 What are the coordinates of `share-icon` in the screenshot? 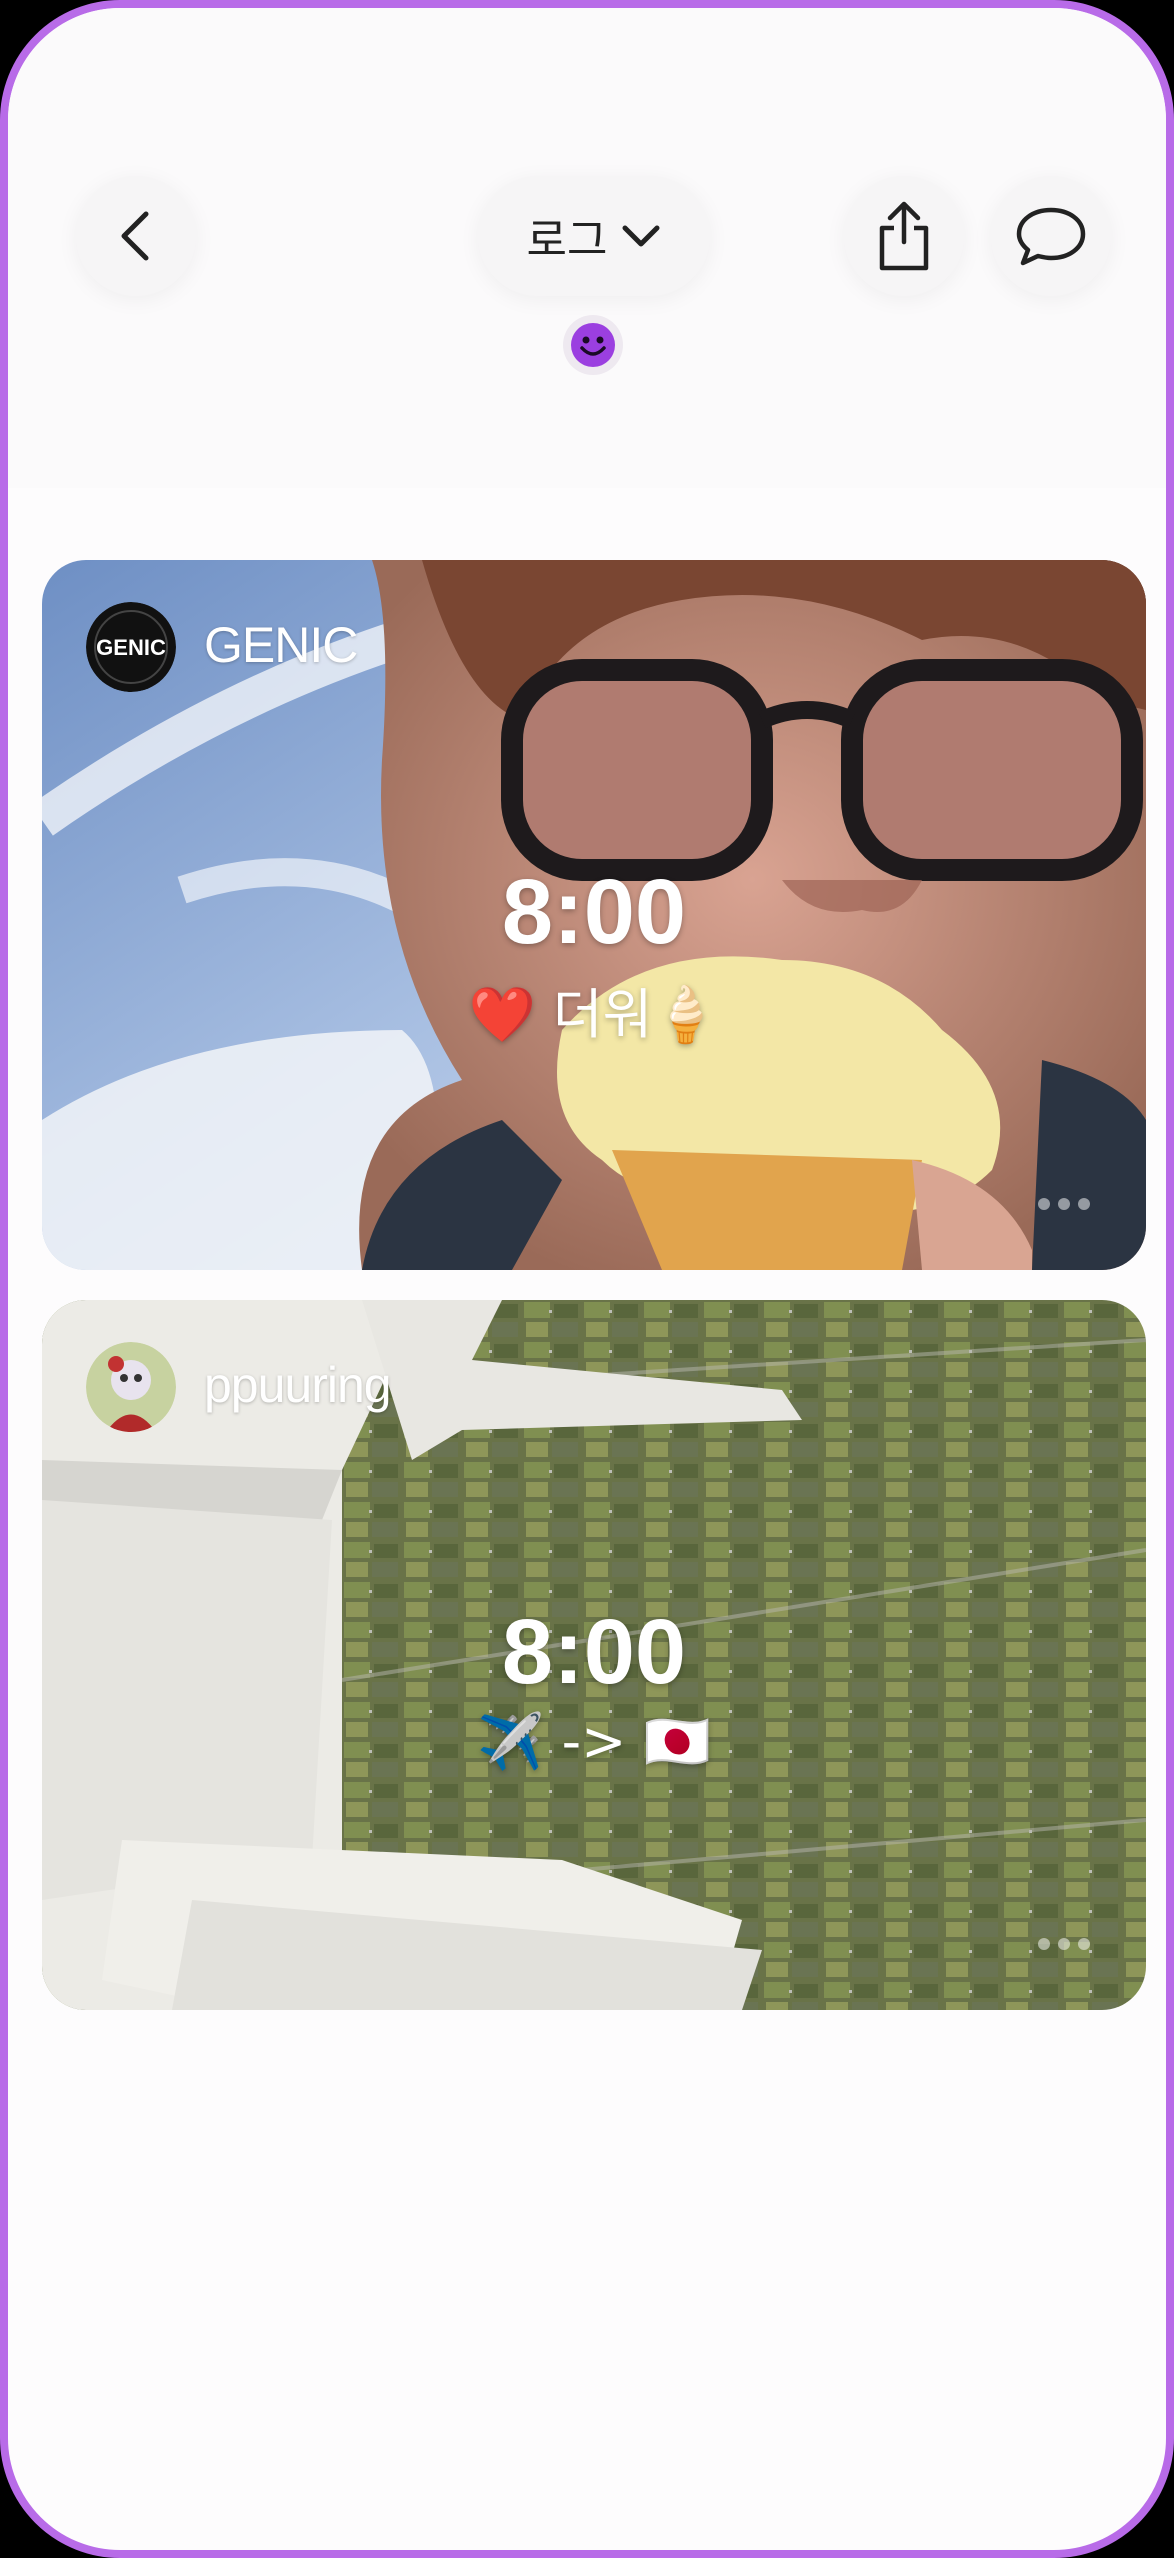 It's located at (904, 236).